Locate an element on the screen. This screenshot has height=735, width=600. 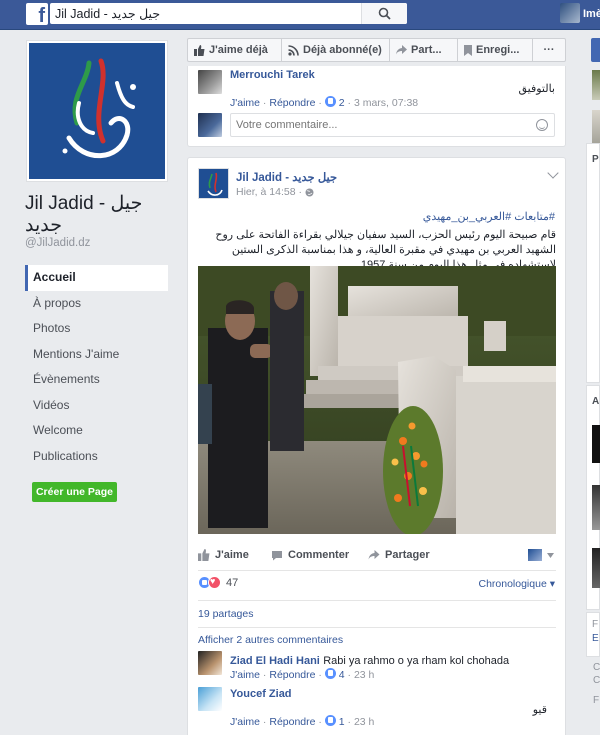
post-action-row: J'aime Commenter Partager is located at coordinates (377, 556).